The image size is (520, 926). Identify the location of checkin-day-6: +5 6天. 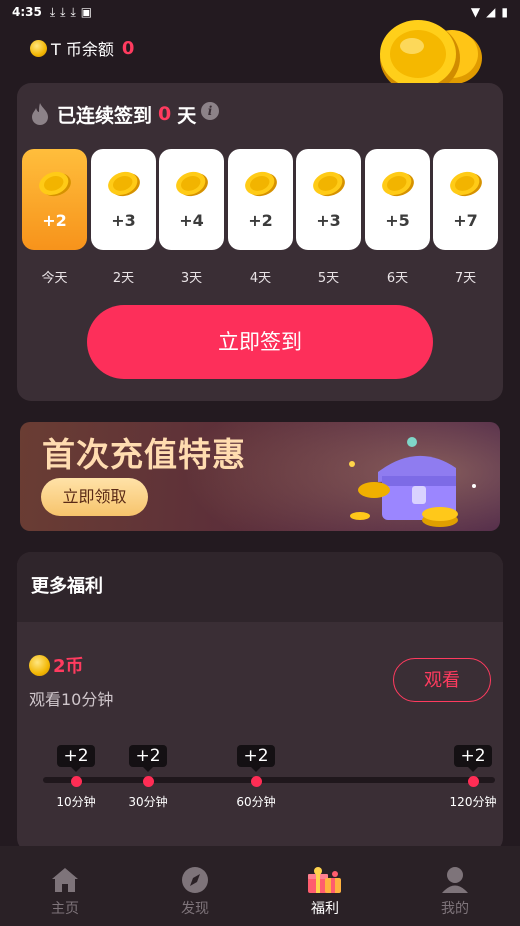
(397, 217).